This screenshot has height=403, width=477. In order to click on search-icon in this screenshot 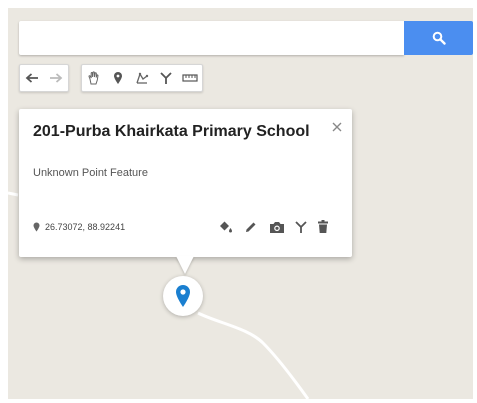, I will do `click(439, 38)`.